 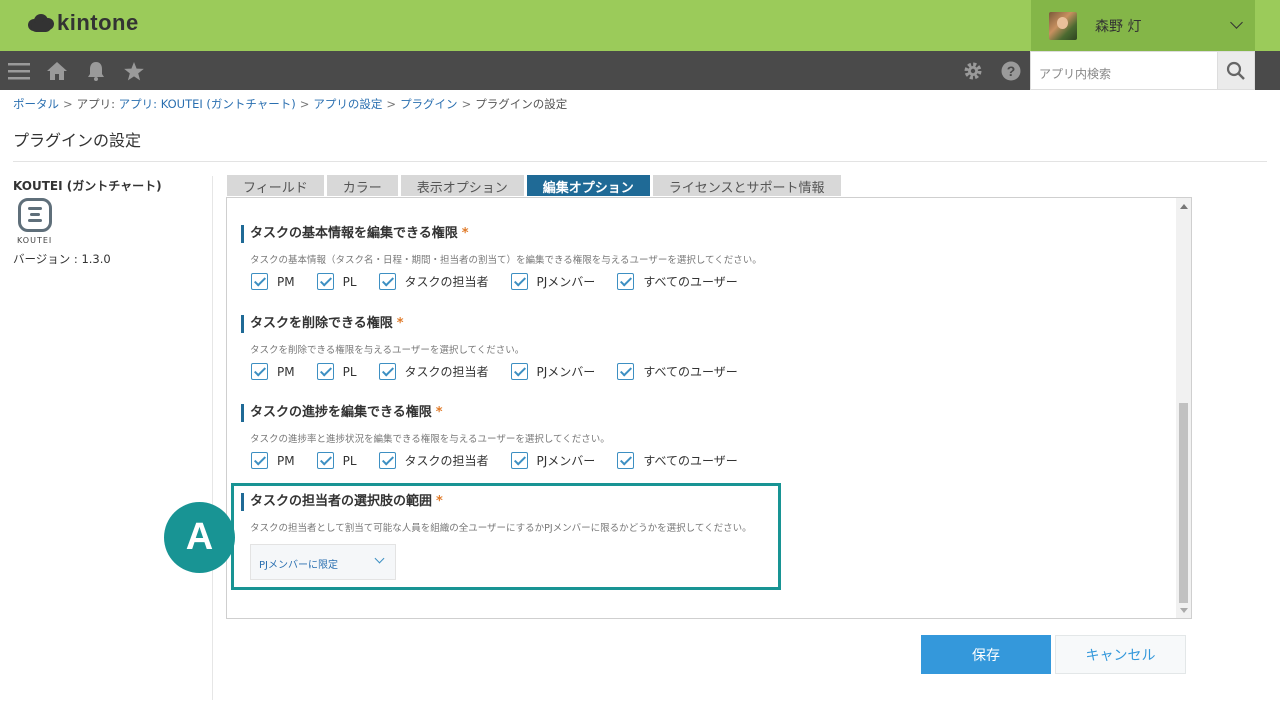 What do you see at coordinates (134, 71) in the screenshot?
I see `star-icon` at bounding box center [134, 71].